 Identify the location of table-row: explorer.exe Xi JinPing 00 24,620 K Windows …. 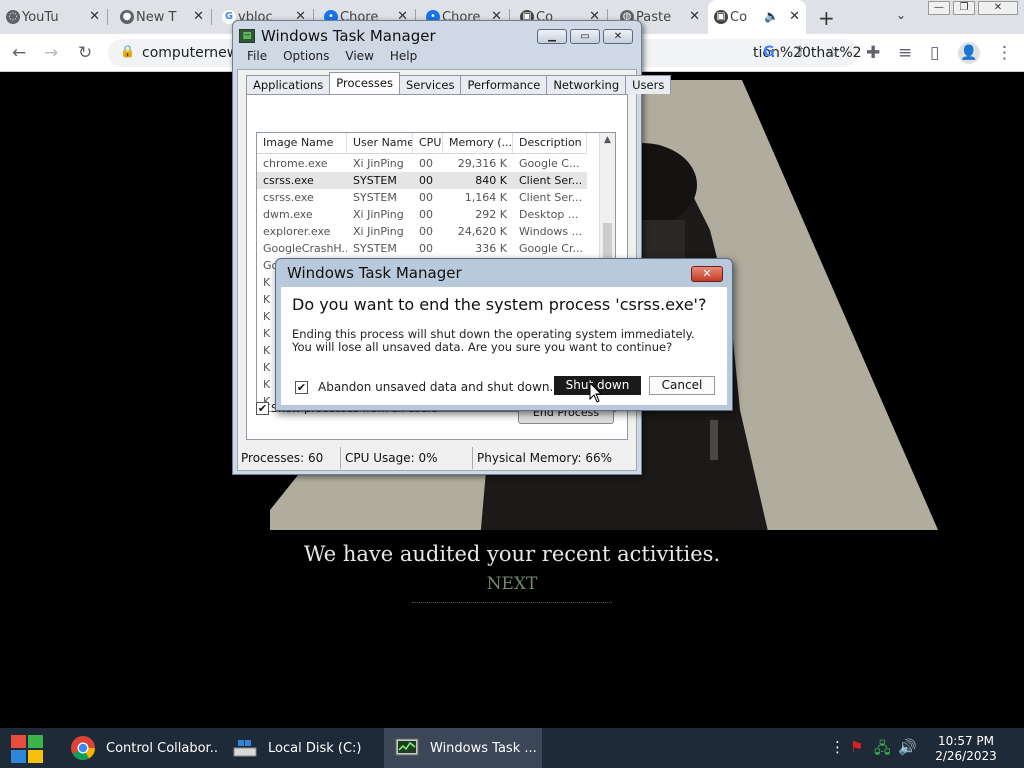
(422, 231).